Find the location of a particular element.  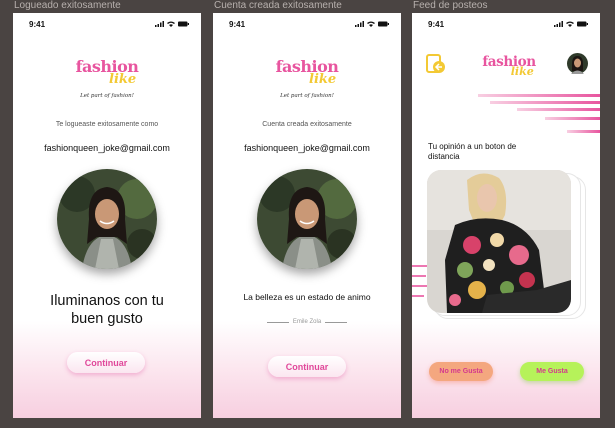

dislike-button: No me Gusta is located at coordinates (461, 371).